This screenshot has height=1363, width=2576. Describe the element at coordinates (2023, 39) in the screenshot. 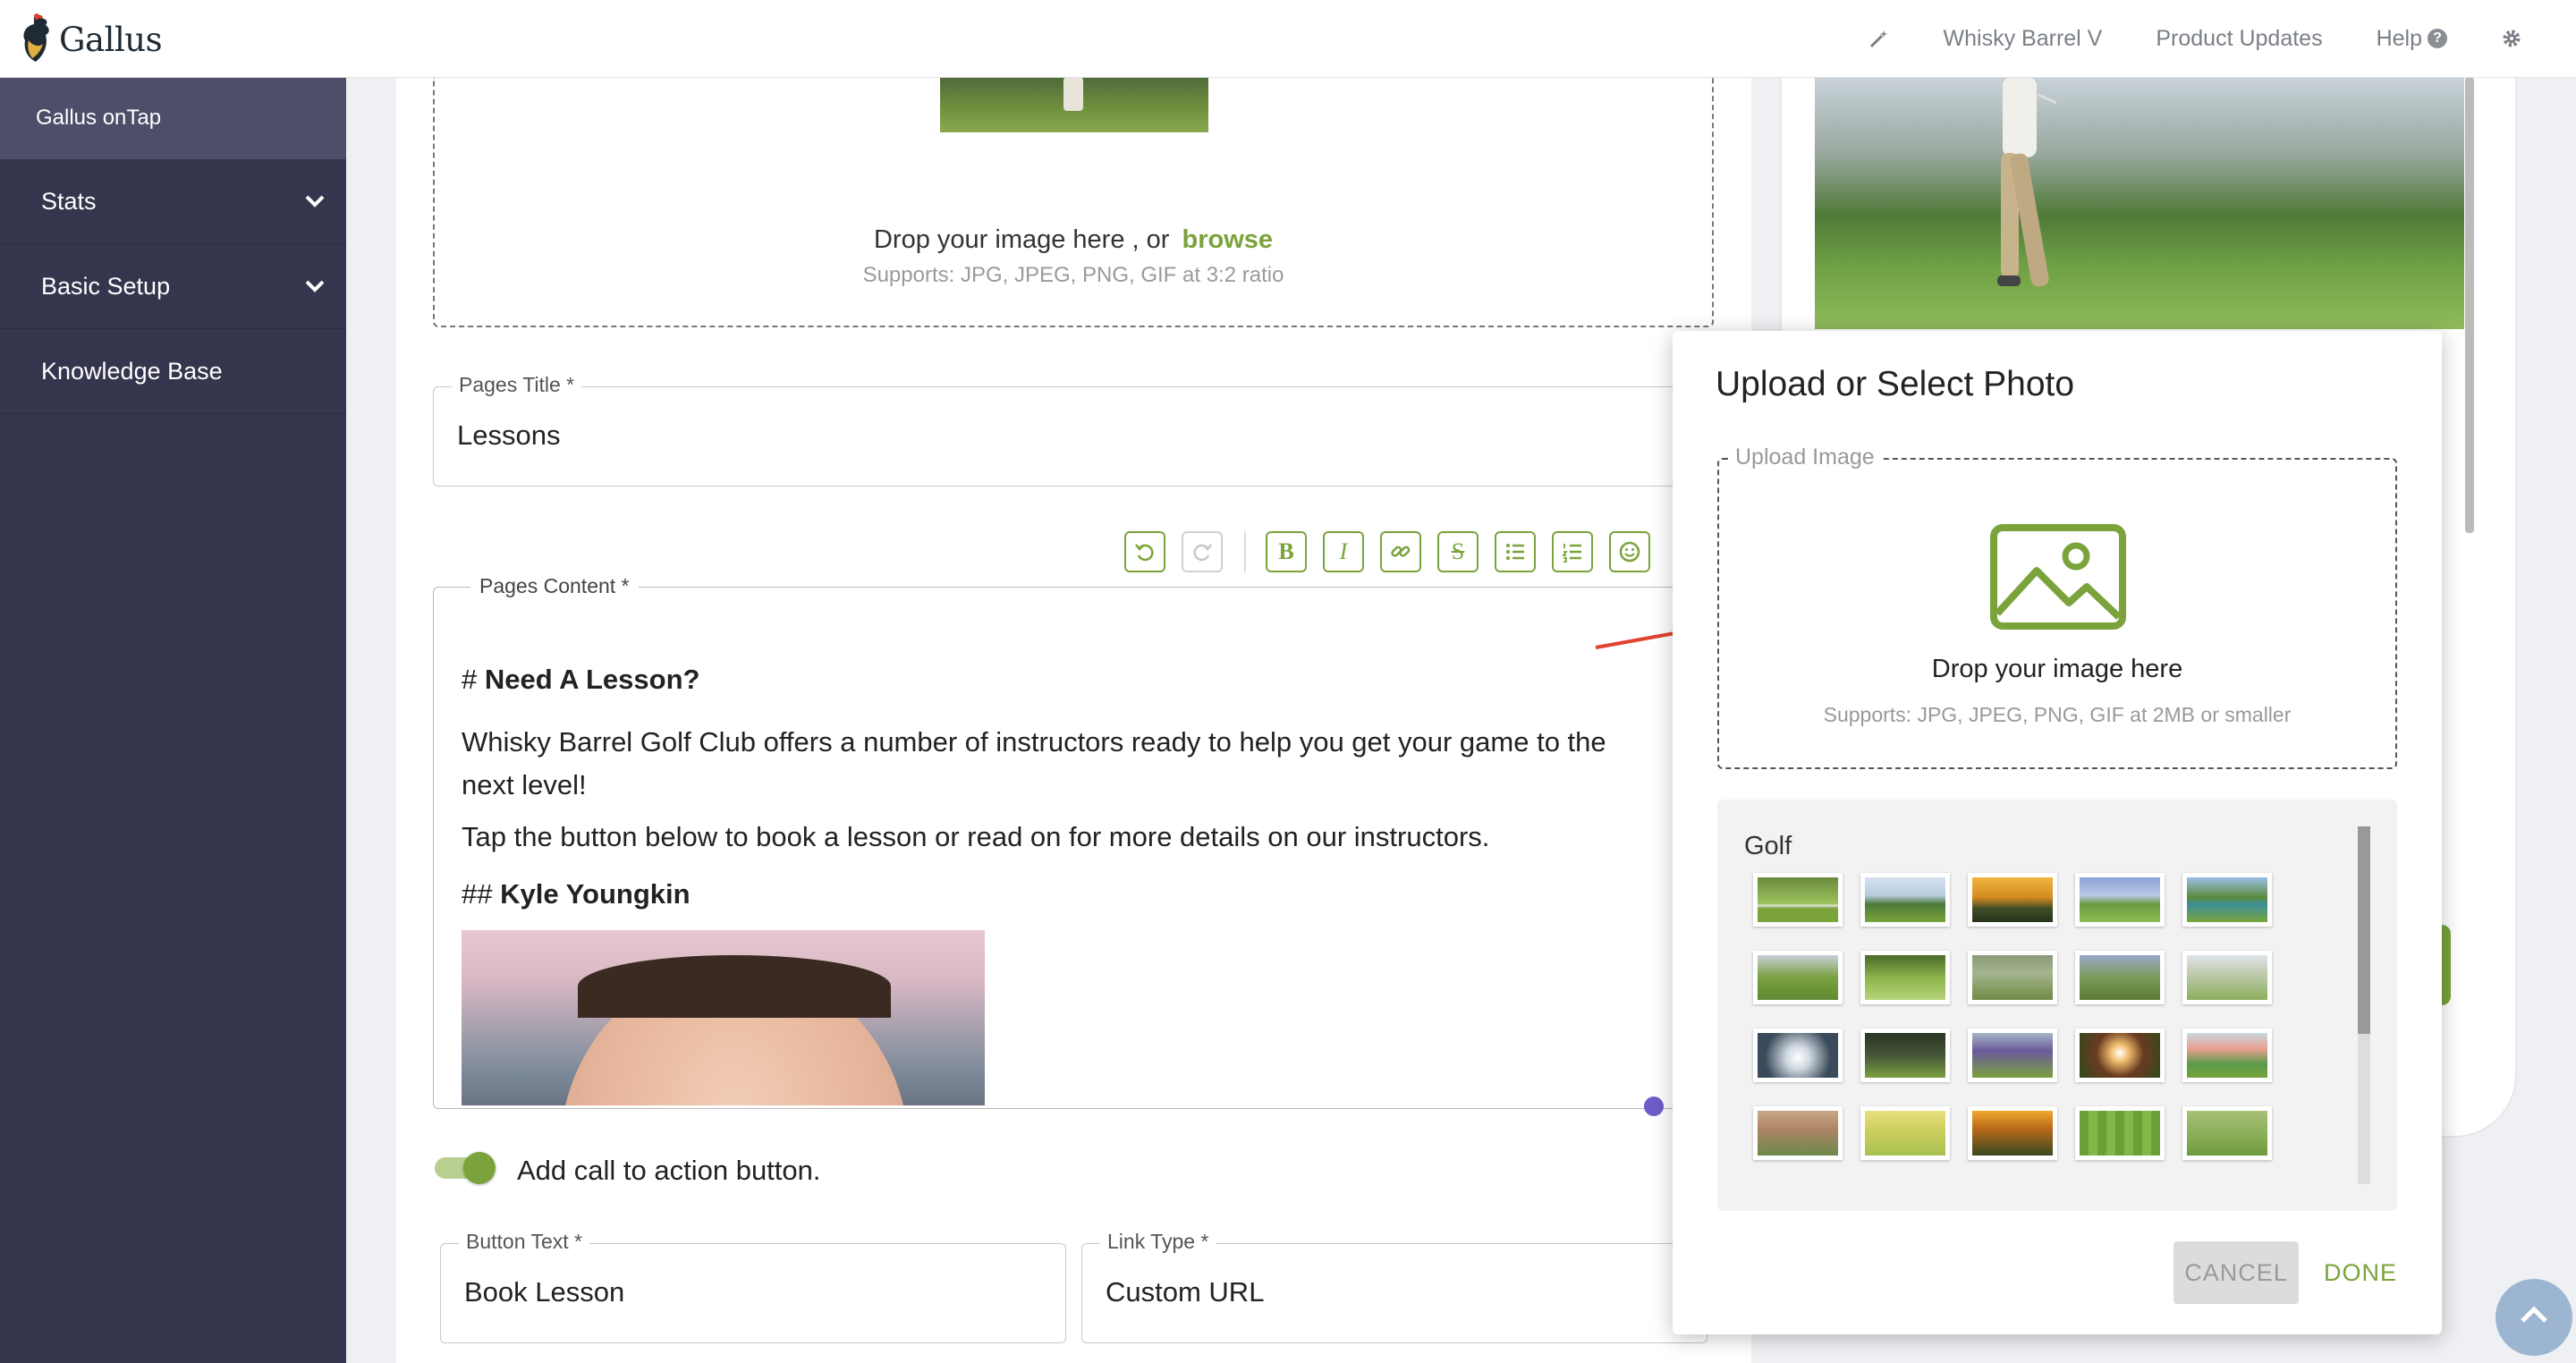

I see `nav-whisky-barrel: Whisky Barrel V` at that location.